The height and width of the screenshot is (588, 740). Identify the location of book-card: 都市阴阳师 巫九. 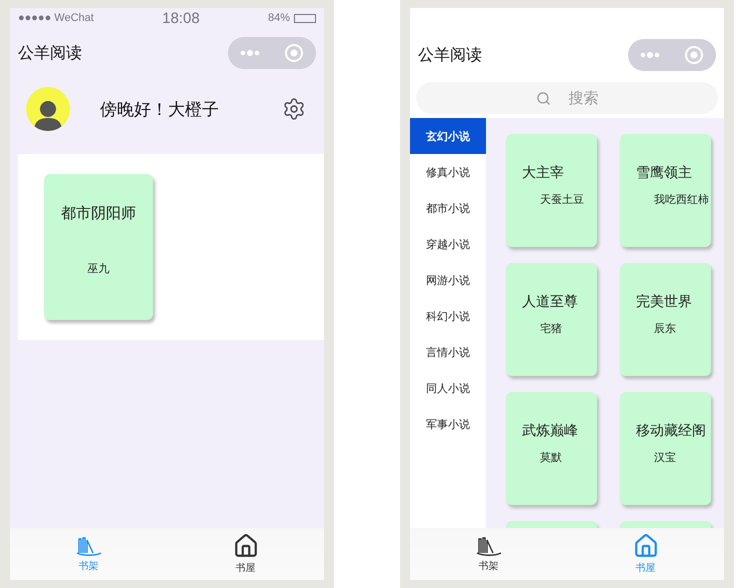
(98, 247).